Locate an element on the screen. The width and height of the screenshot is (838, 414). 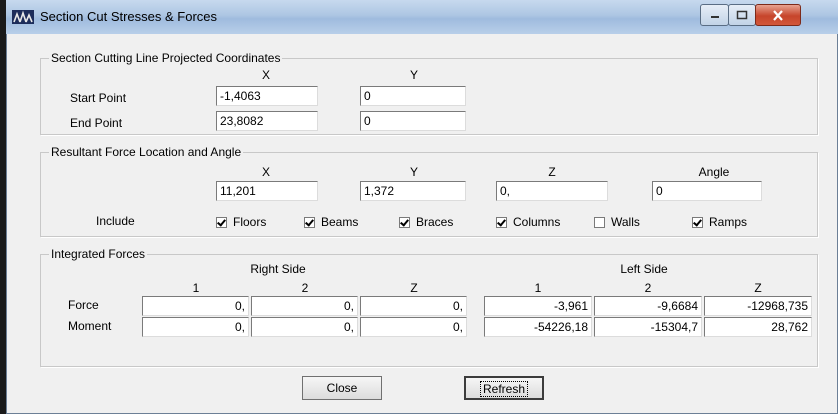
braces-check-icon is located at coordinates (404, 222).